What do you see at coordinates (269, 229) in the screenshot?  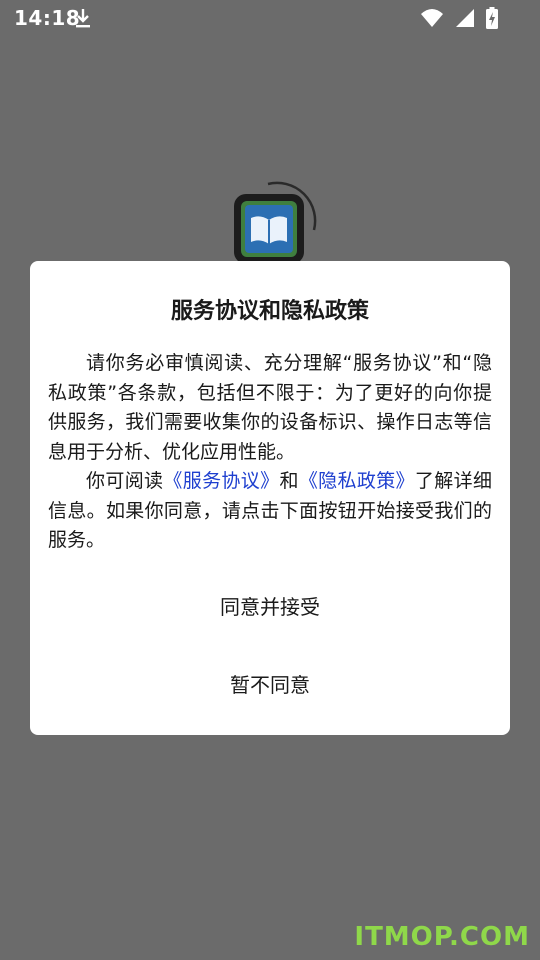 I see `book-logo-icon` at bounding box center [269, 229].